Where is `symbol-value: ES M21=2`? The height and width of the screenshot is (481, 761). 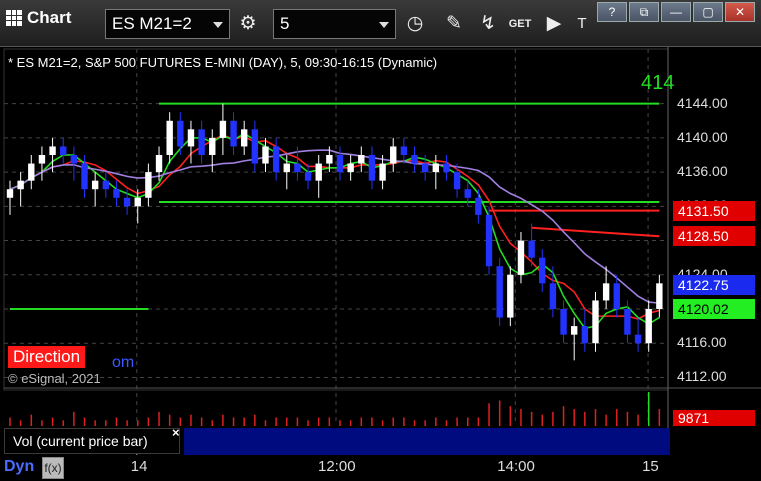 symbol-value: ES M21=2 is located at coordinates (152, 23).